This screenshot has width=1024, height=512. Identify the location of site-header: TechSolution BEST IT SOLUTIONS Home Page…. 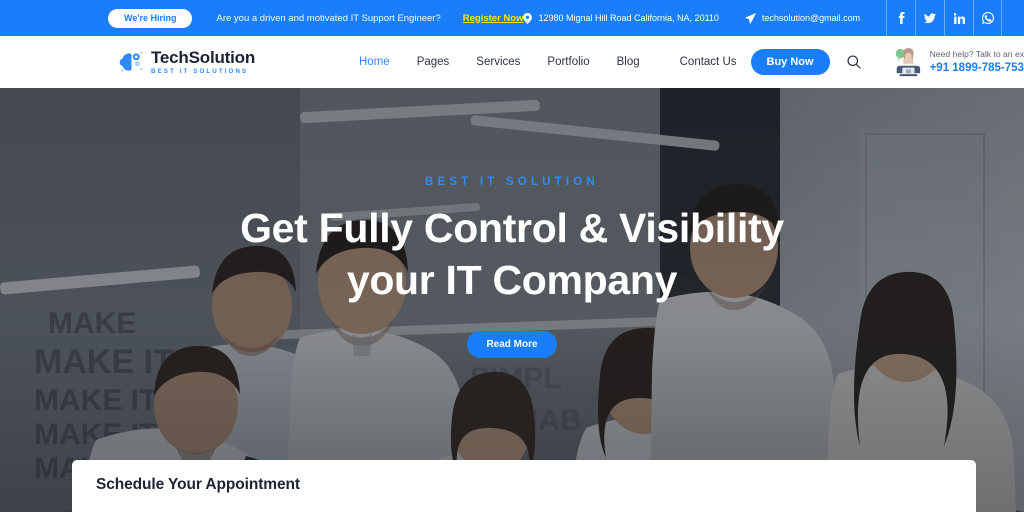
(512, 62).